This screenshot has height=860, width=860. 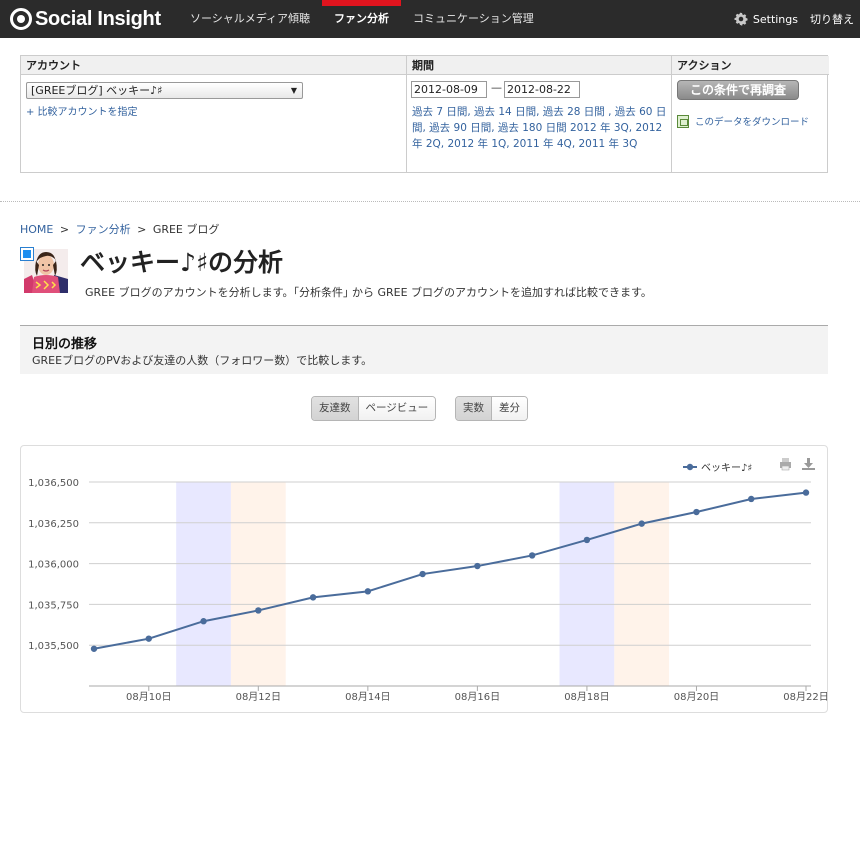 I want to click on settings-link: Settings, so click(x=775, y=19).